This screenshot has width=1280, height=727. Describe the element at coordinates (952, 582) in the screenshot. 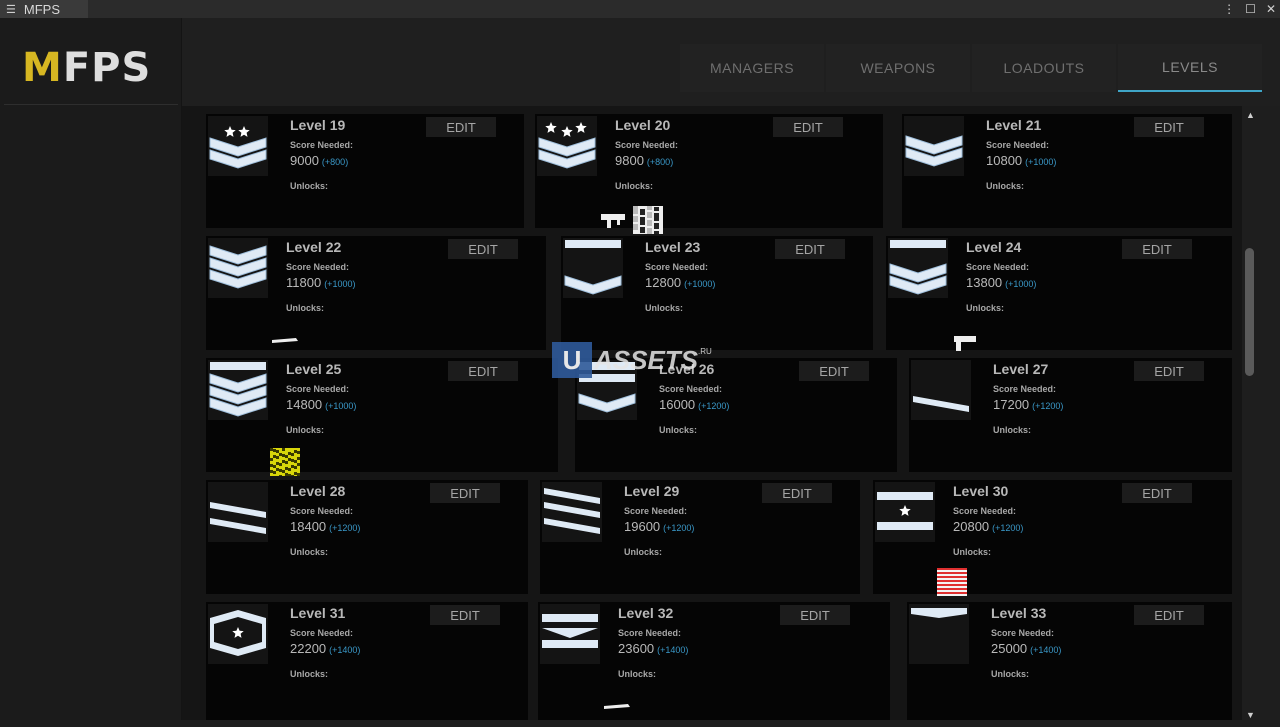

I see `unlock-camo-flag-icon` at that location.